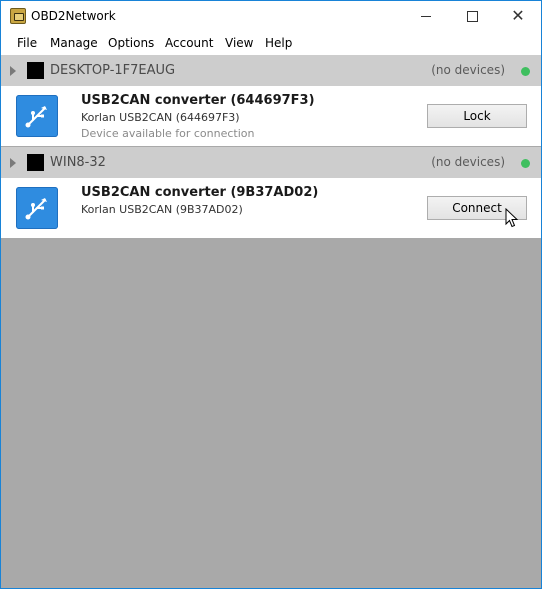 Image resolution: width=542 pixels, height=589 pixels. I want to click on device-title: USB2CAN converter (9B37AD02), so click(200, 192).